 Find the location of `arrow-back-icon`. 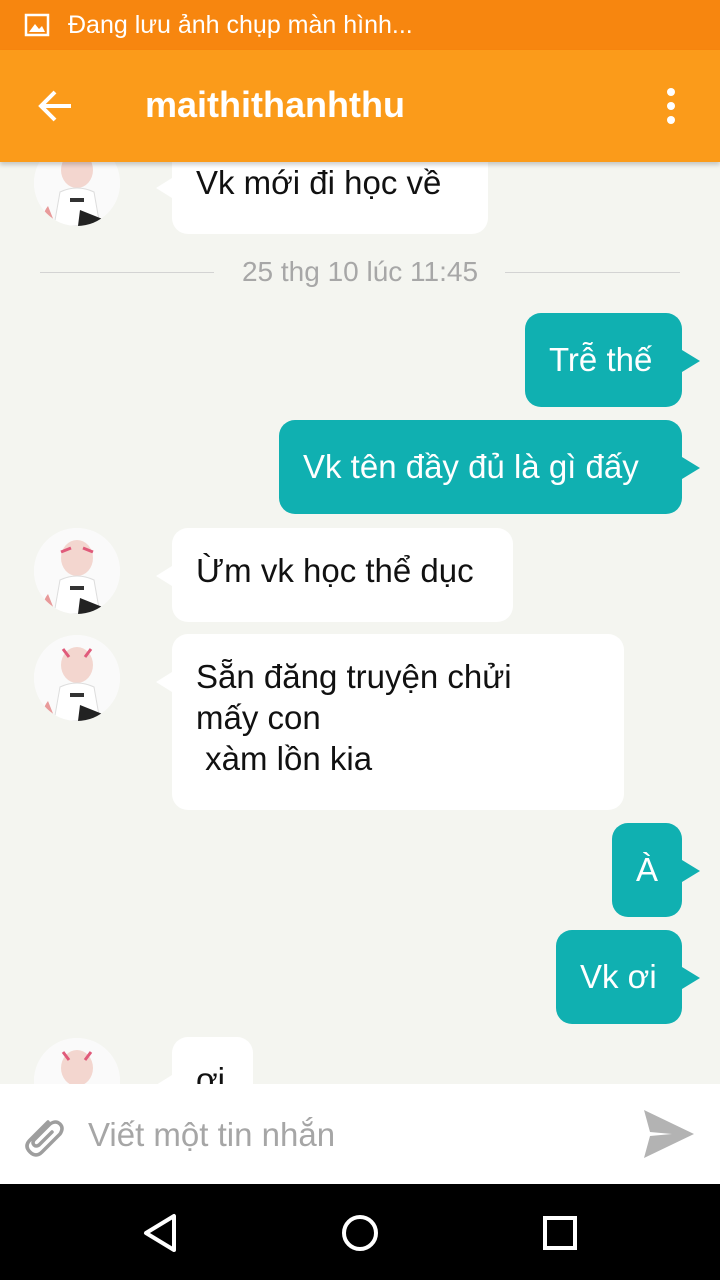

arrow-back-icon is located at coordinates (56, 106).